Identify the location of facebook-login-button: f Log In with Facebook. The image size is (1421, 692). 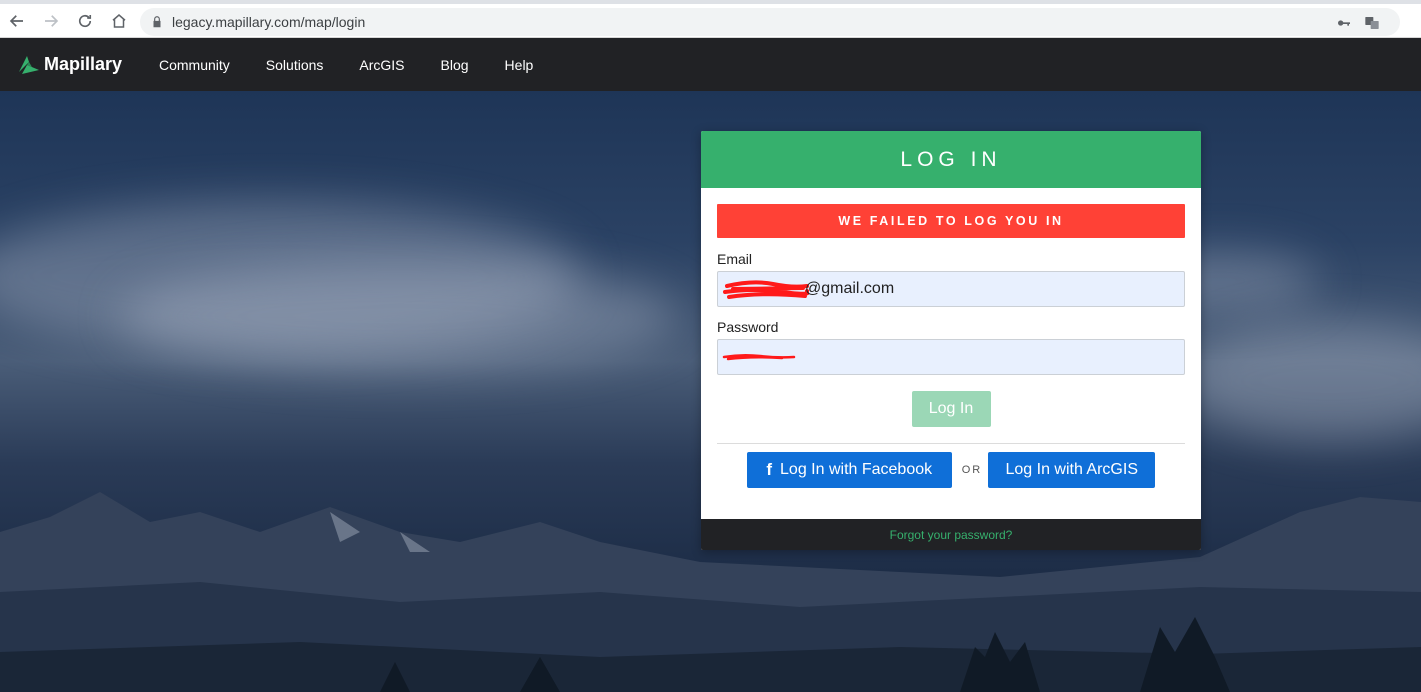
(849, 470).